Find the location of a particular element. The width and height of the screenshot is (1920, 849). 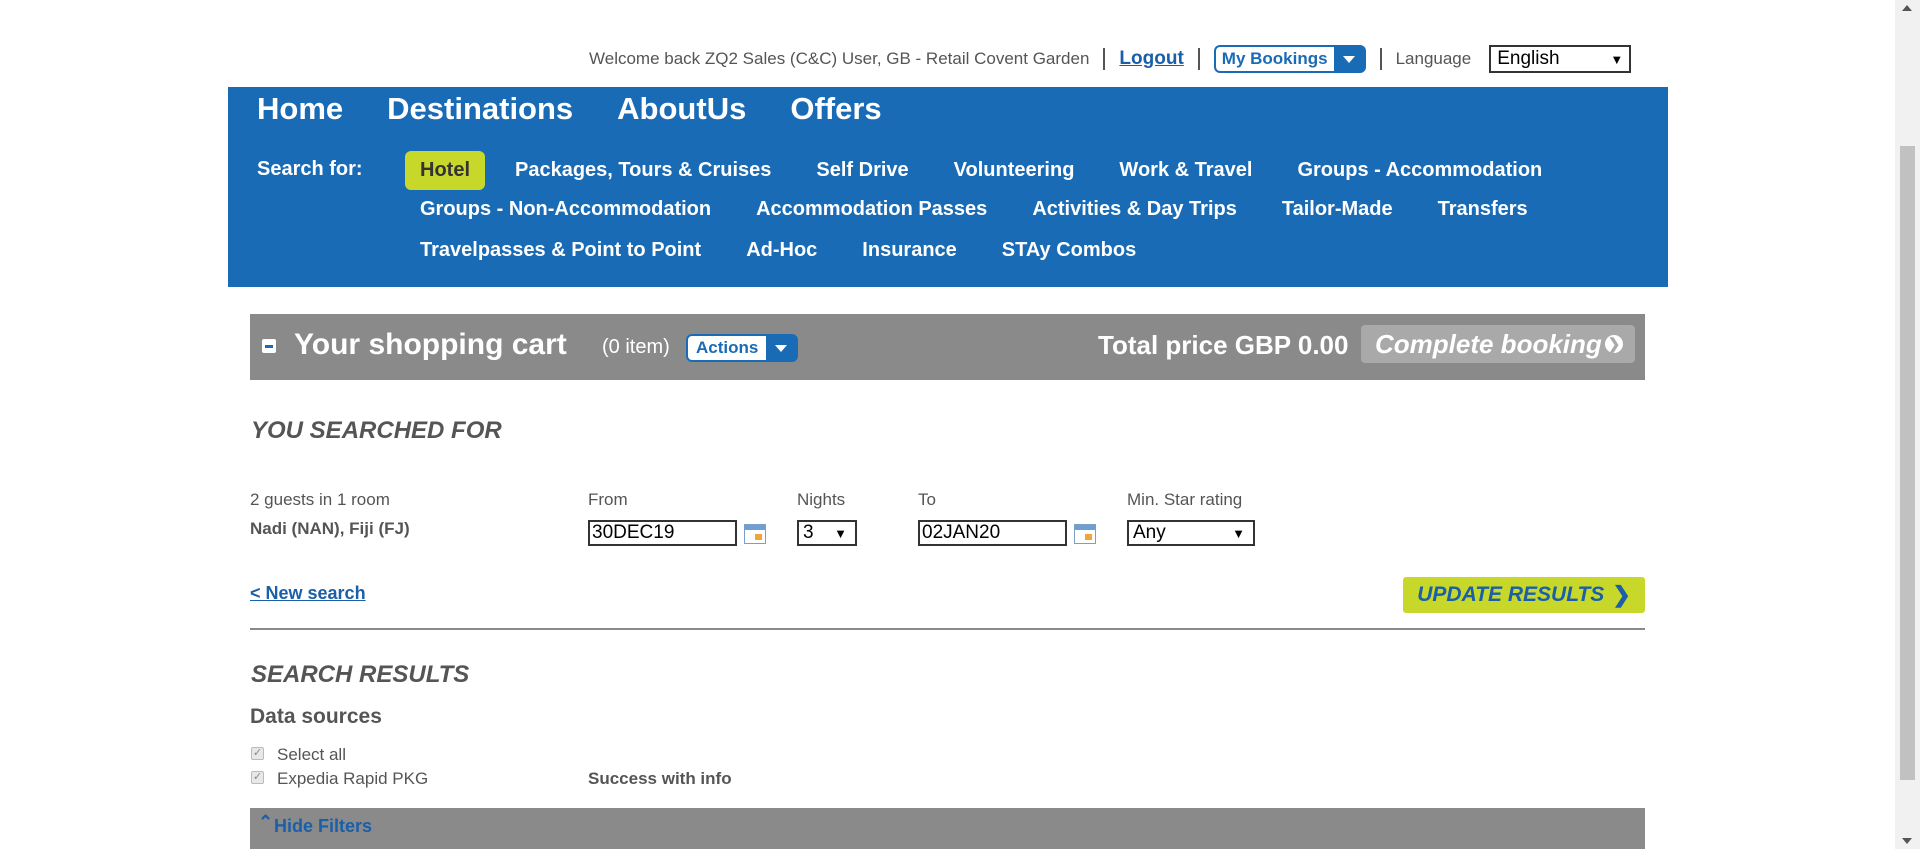

nav-offers: Offers is located at coordinates (835, 109).